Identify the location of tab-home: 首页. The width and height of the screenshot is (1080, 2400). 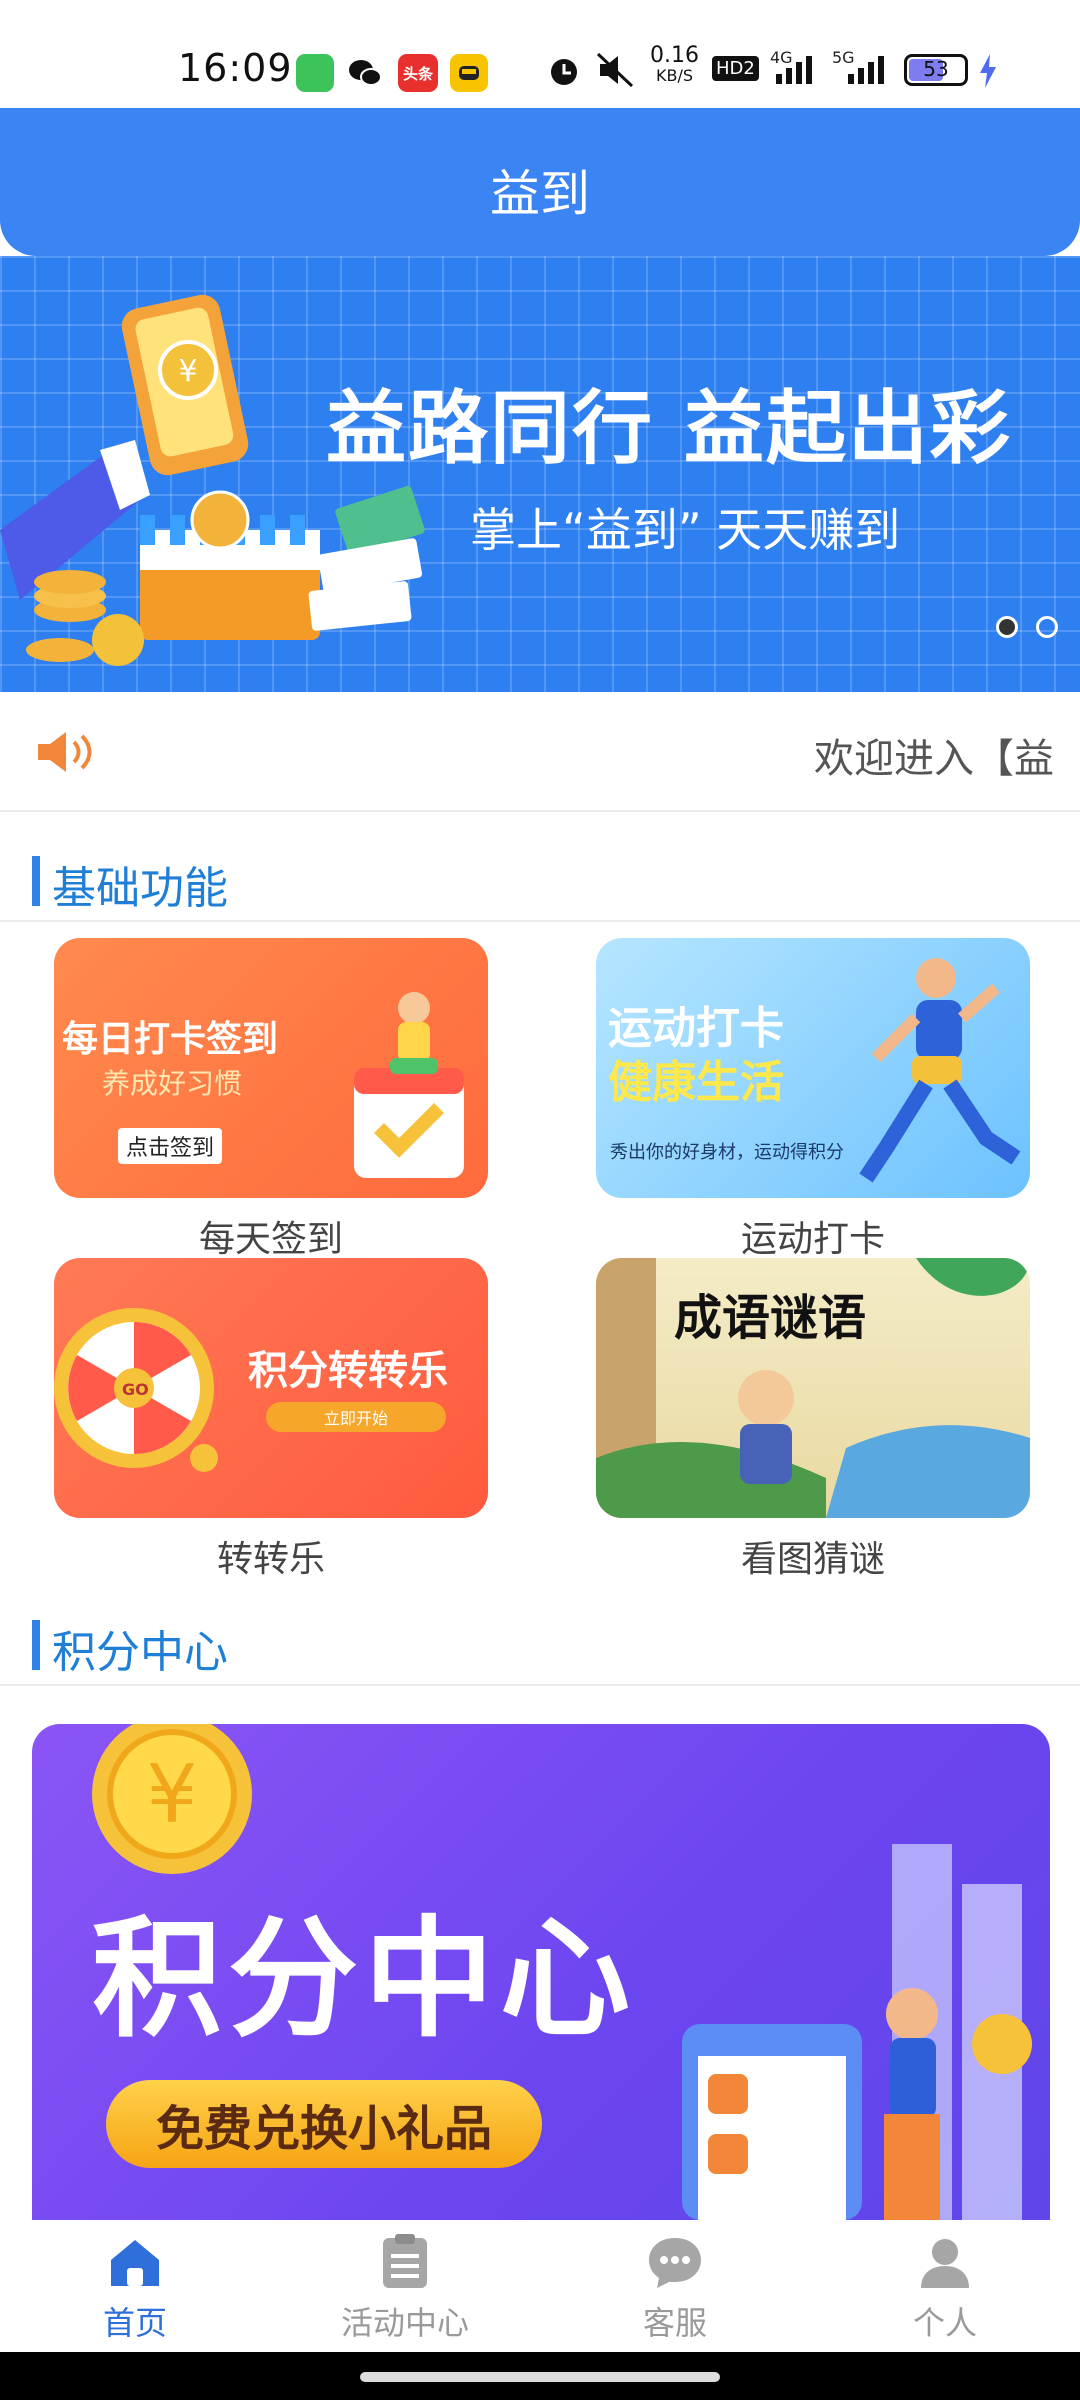
(135, 2286).